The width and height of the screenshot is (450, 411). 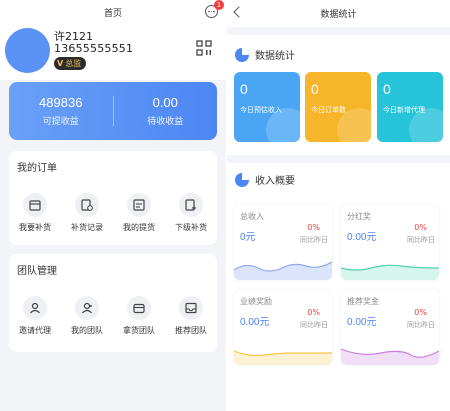 I want to click on income-overview-title: 收入概要, so click(x=265, y=179).